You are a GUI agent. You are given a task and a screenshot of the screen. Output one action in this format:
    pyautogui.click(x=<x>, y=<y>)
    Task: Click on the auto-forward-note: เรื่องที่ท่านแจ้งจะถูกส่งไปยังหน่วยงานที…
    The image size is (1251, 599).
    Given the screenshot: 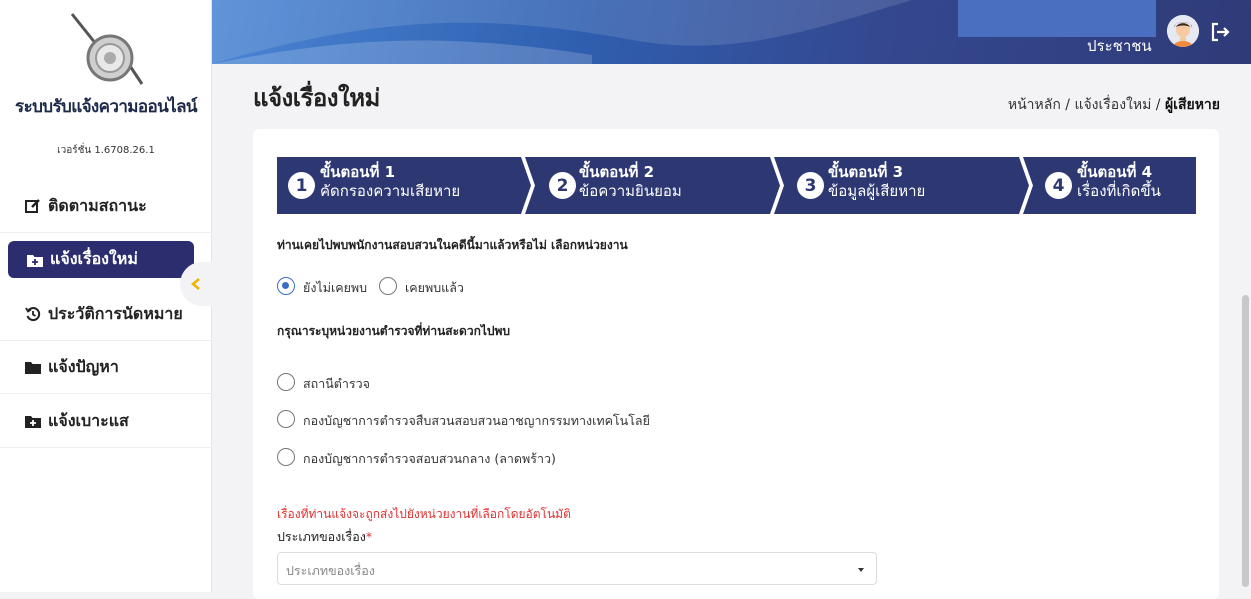 What is the action you would take?
    pyautogui.click(x=424, y=514)
    